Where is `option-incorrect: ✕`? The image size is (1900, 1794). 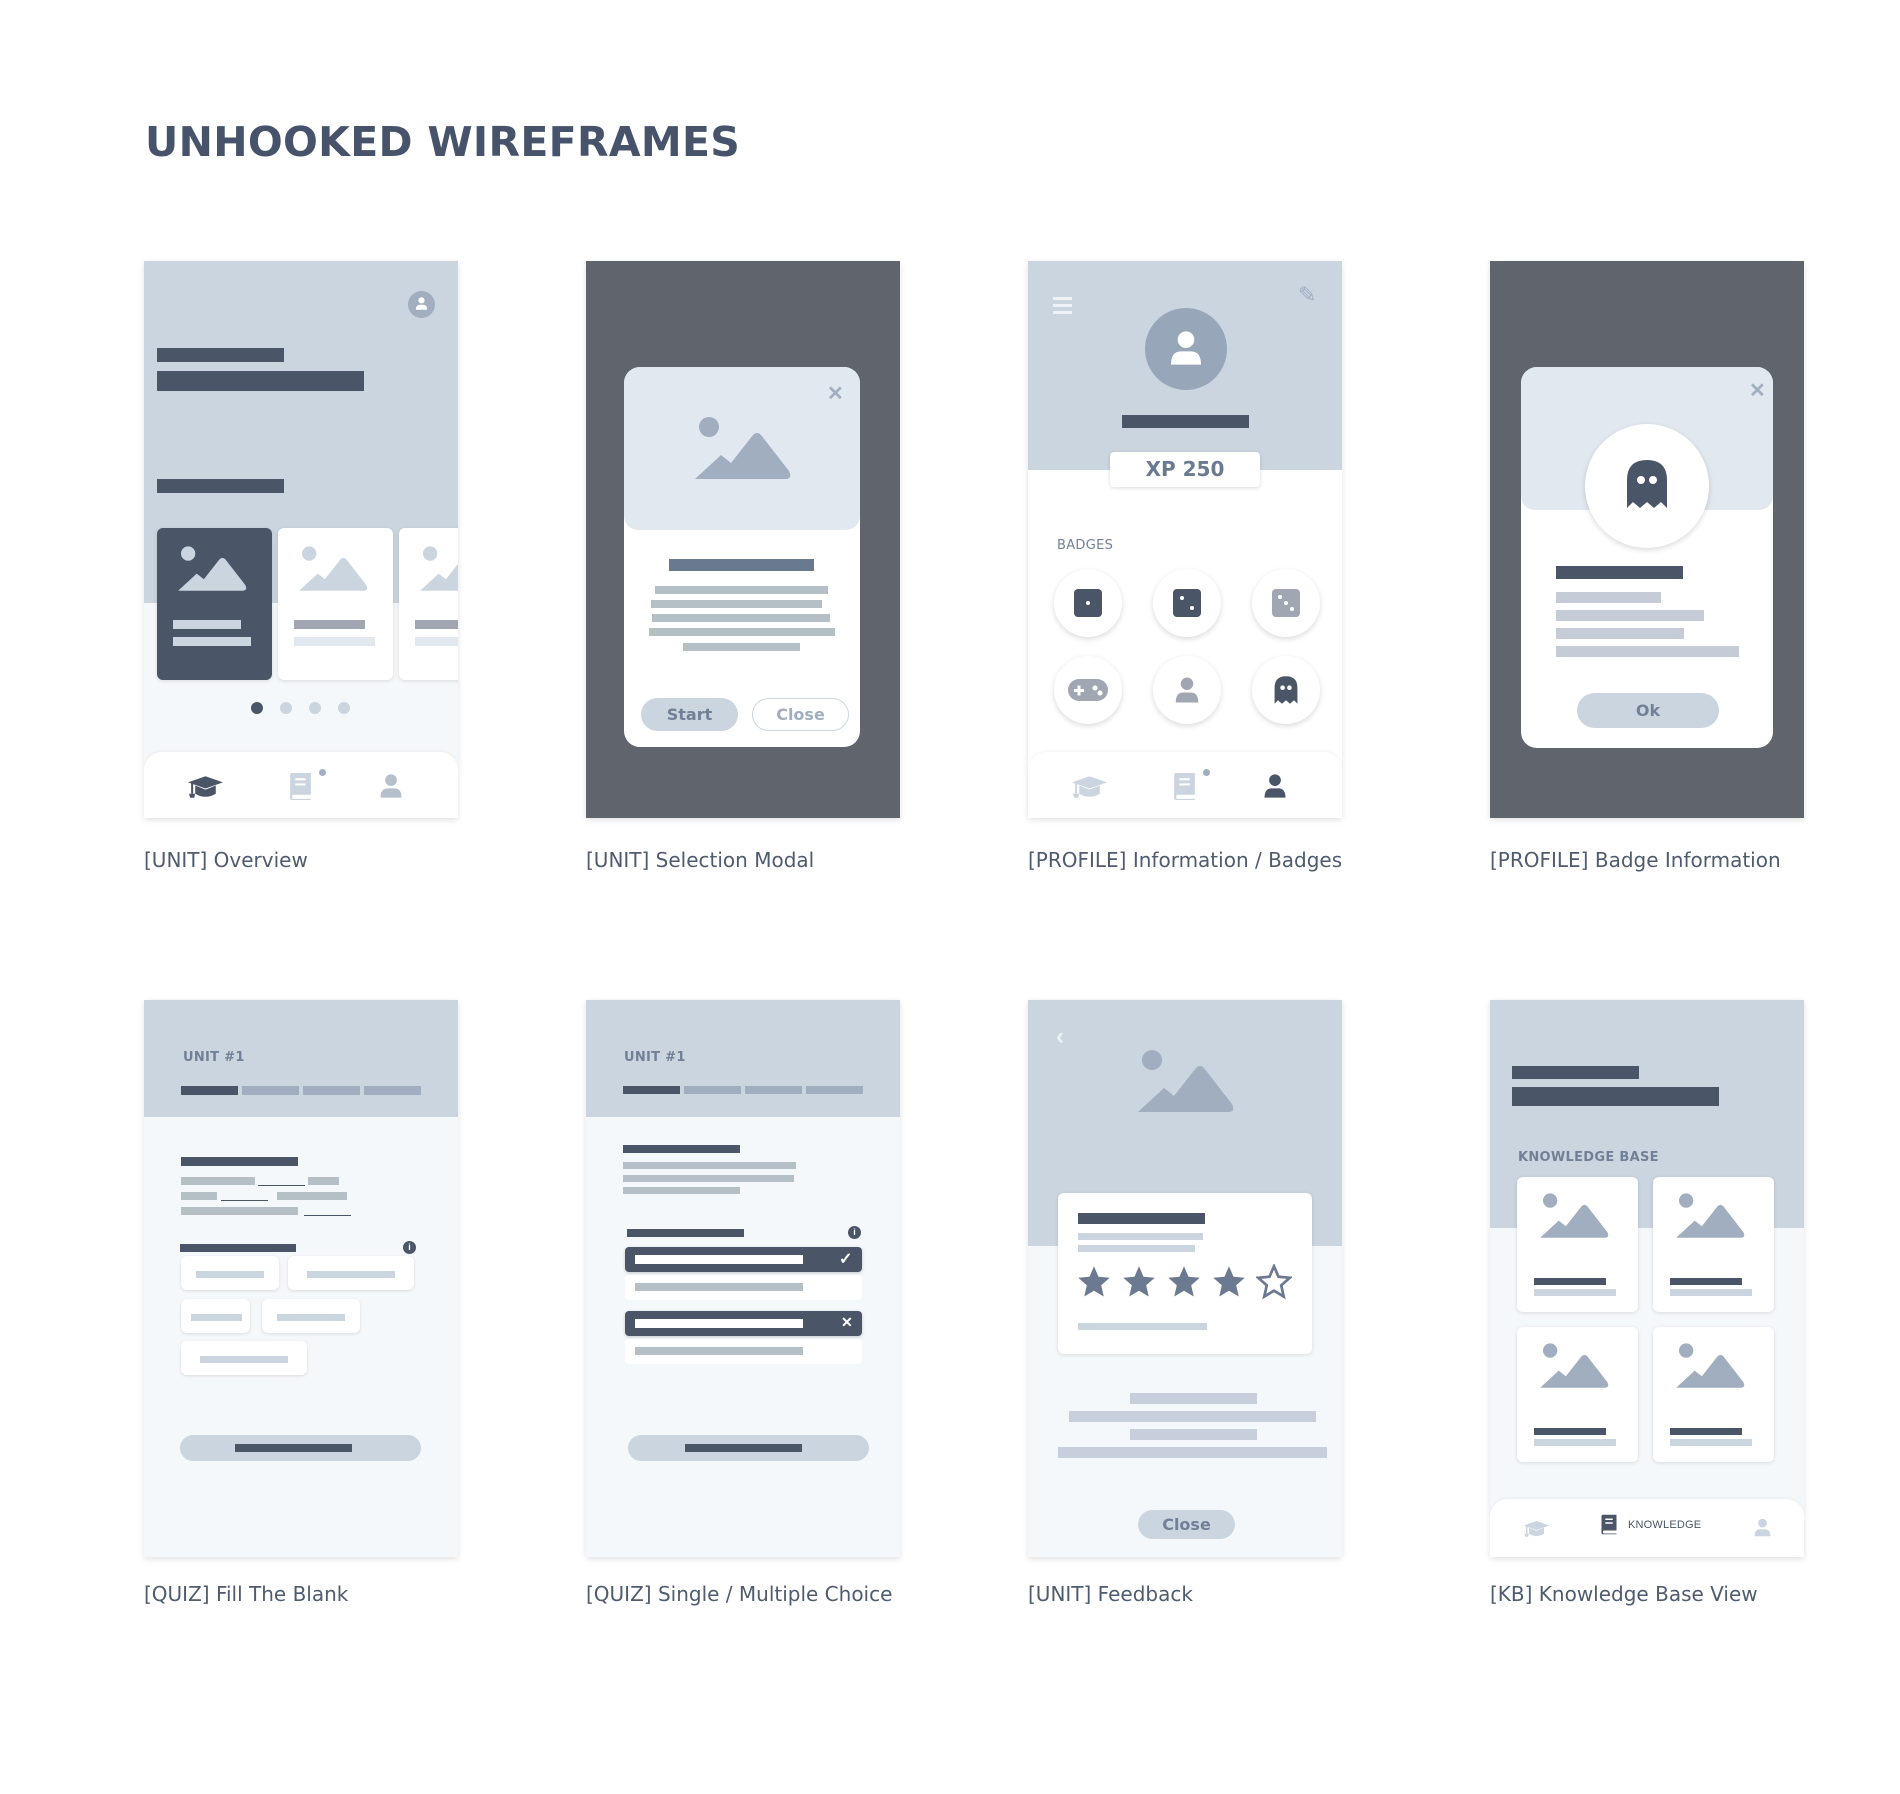 option-incorrect: ✕ is located at coordinates (743, 1323).